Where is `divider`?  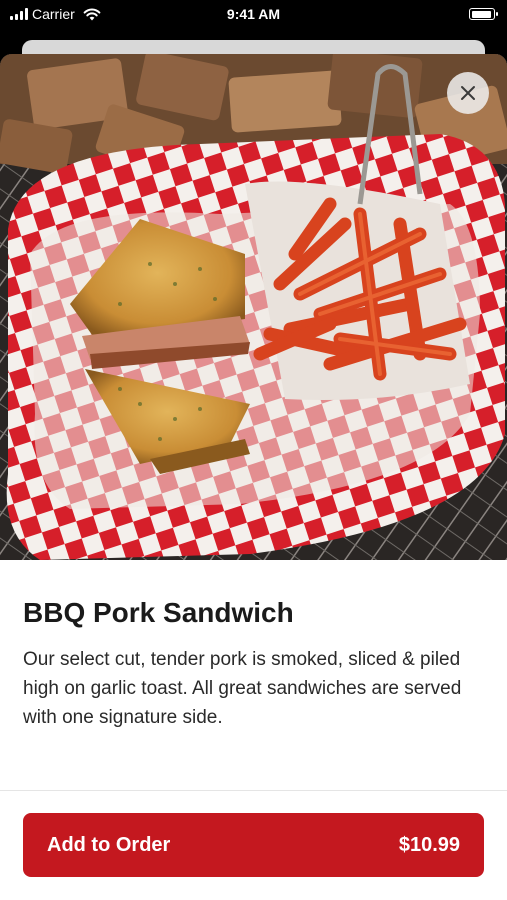 divider is located at coordinates (253, 790).